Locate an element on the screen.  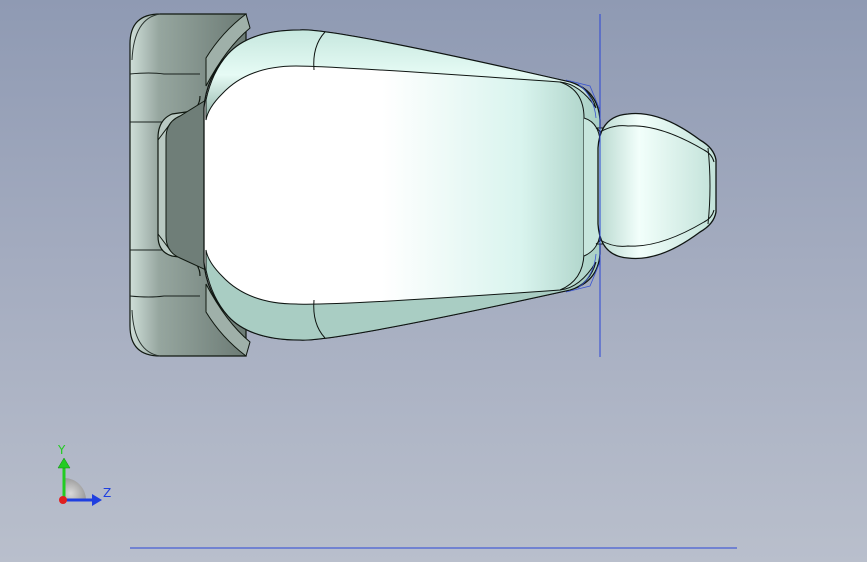
x-axis-dot-icon is located at coordinates (63, 500).